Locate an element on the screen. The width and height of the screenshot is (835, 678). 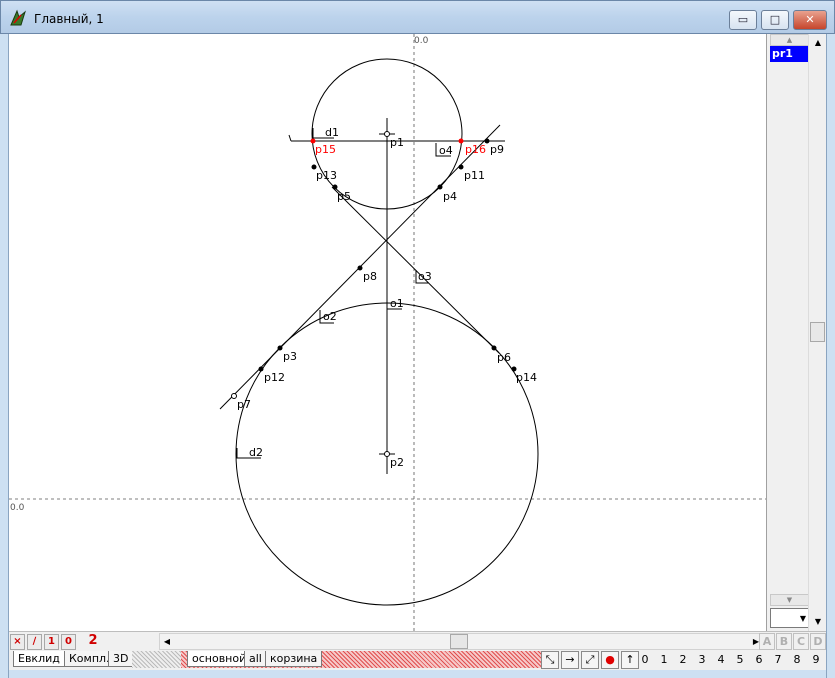
view-b-button: B is located at coordinates (784, 641).